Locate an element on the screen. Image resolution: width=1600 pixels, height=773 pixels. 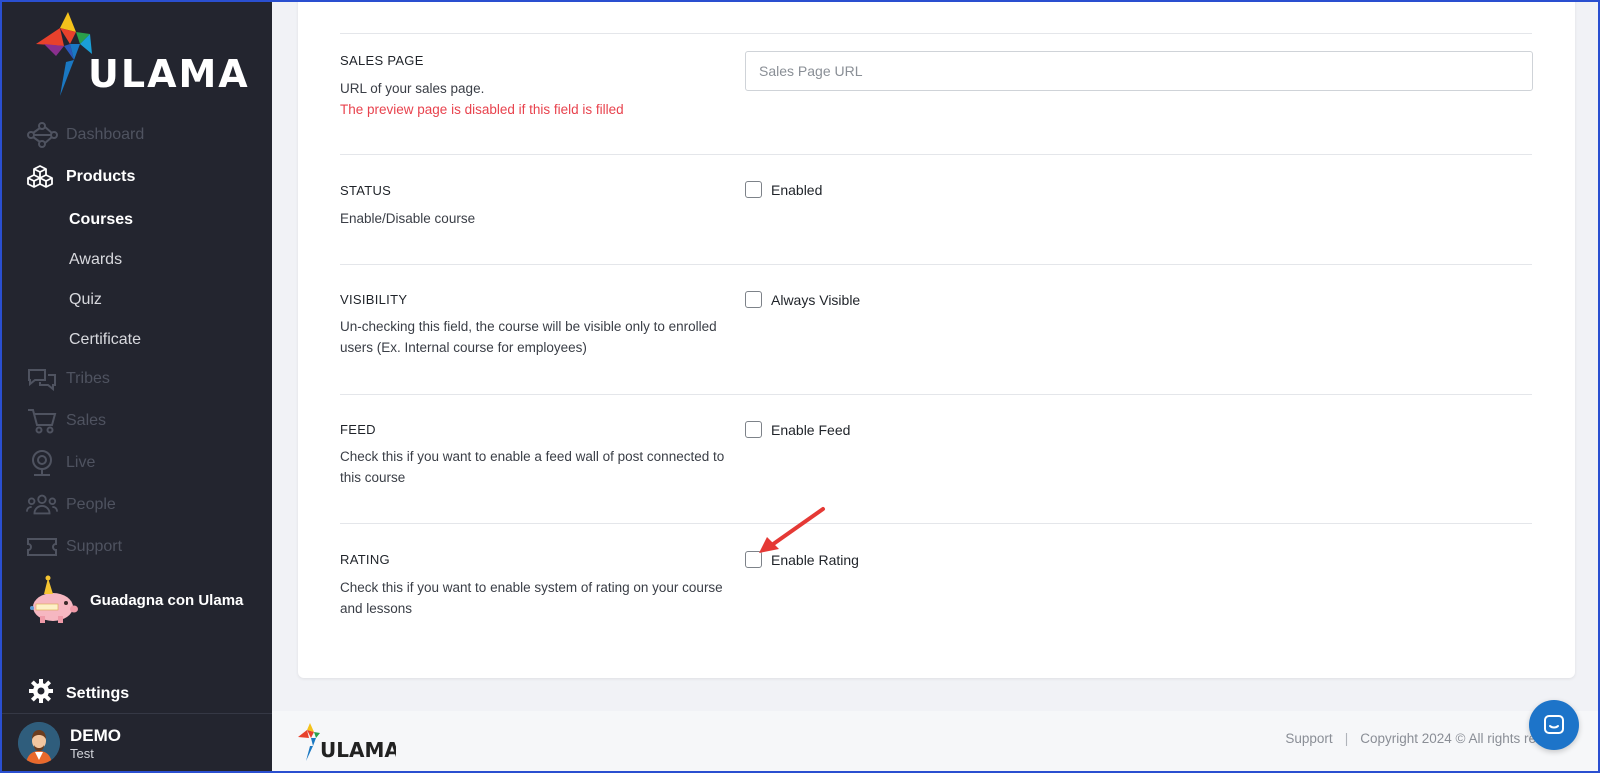
webcam-icon is located at coordinates (42, 463).